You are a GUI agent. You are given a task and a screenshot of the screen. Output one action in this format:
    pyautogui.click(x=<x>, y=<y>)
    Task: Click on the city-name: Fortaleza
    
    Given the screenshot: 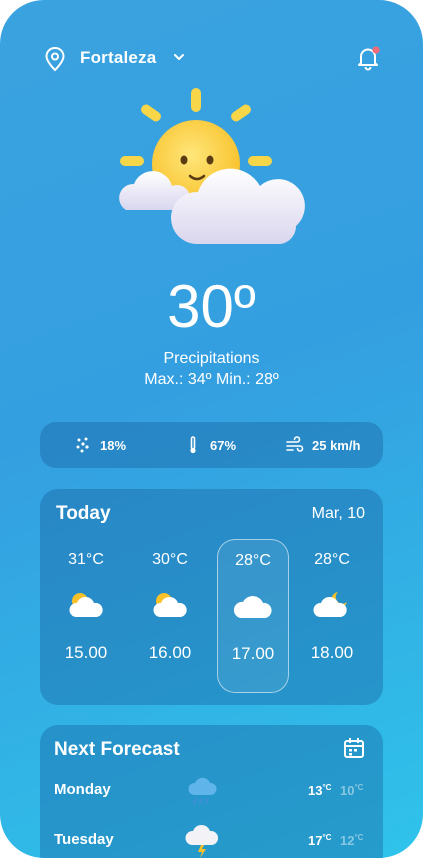 What is the action you would take?
    pyautogui.click(x=118, y=58)
    